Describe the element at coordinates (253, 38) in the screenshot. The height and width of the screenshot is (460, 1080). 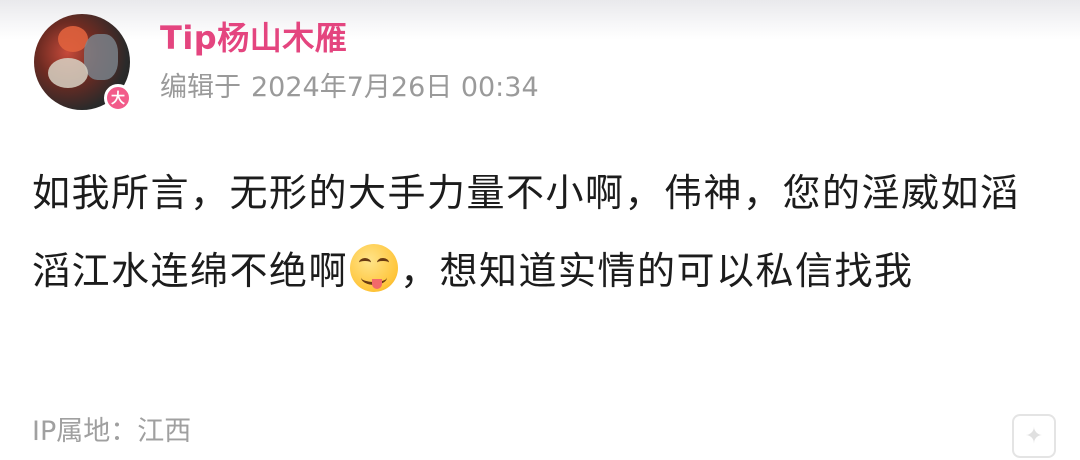
I see `username-link: Tip杨山木雁` at that location.